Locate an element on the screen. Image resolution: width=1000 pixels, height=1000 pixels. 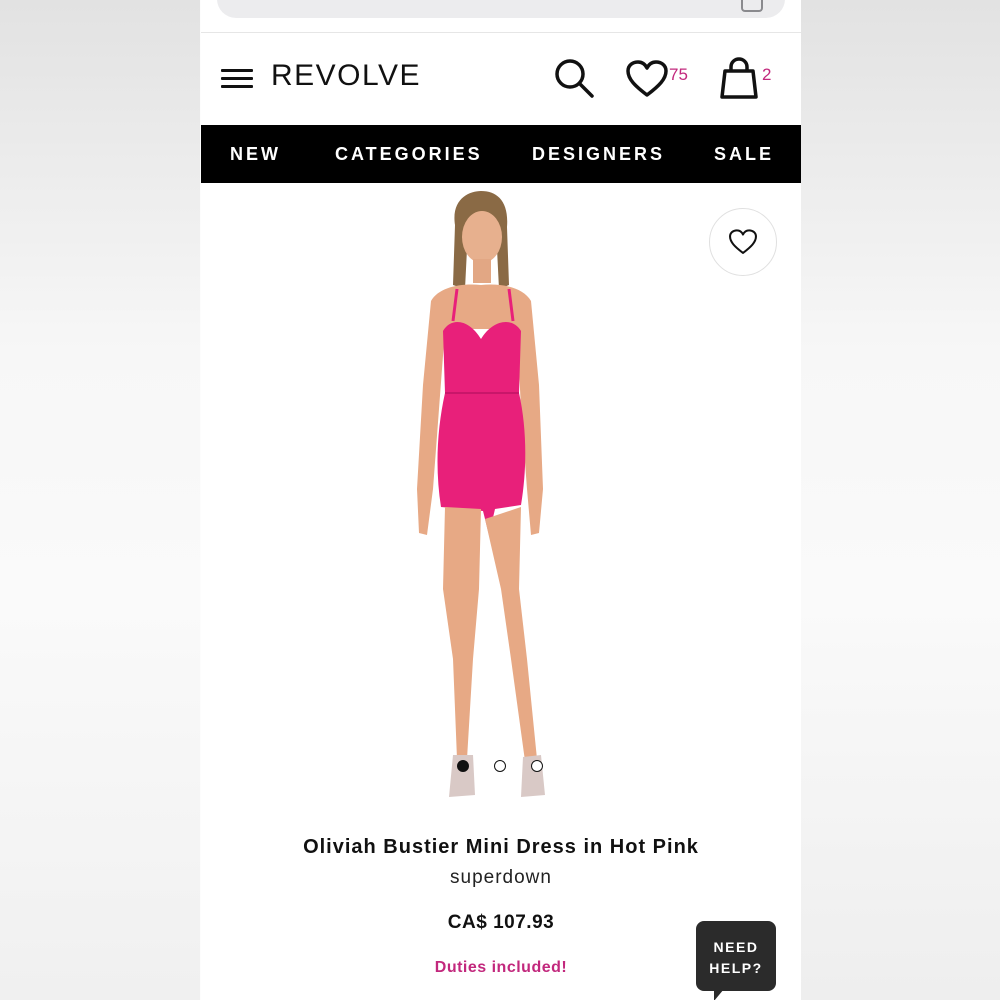
search-icon is located at coordinates (574, 78).